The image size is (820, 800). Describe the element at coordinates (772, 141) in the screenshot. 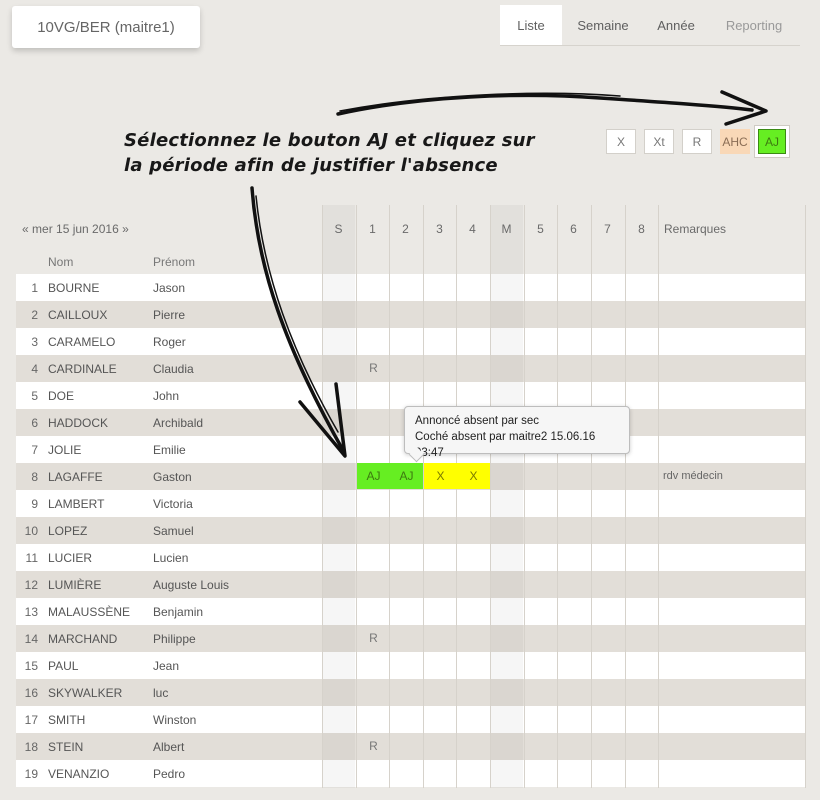

I see `tool-aj-button: AJ` at that location.